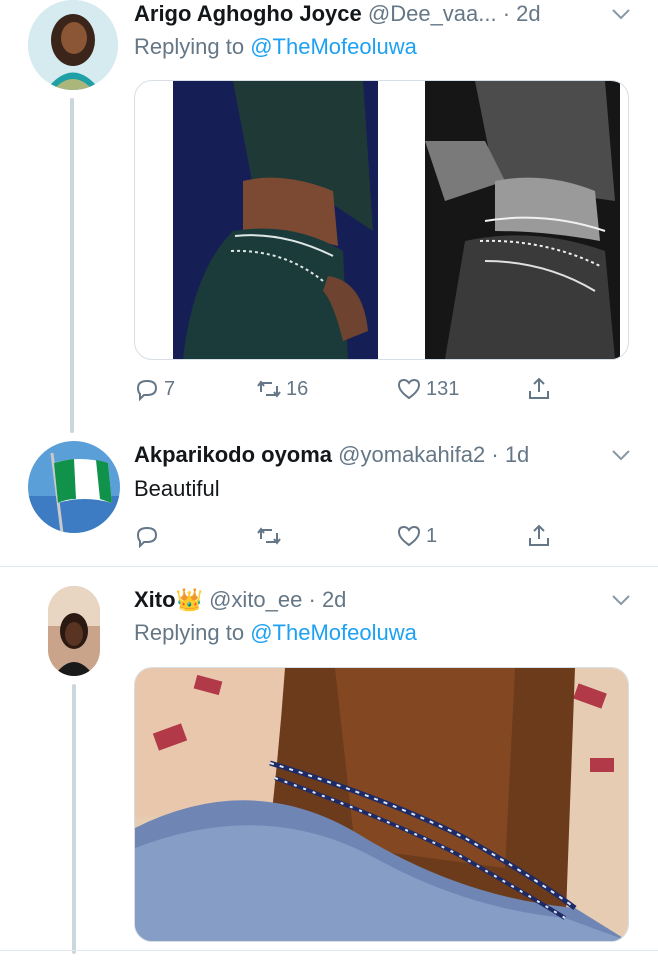 The image size is (658, 960). Describe the element at coordinates (177, 488) in the screenshot. I see `tweet-text: Beautiful` at that location.